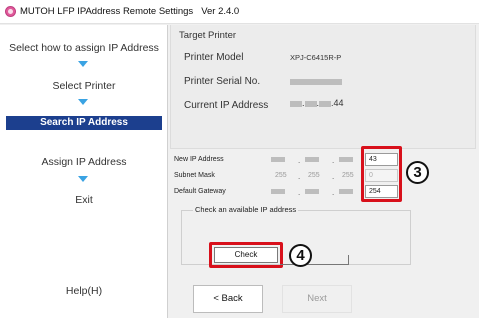  What do you see at coordinates (222, 81) in the screenshot?
I see `printer-serial-label: Printer Serial No.` at bounding box center [222, 81].